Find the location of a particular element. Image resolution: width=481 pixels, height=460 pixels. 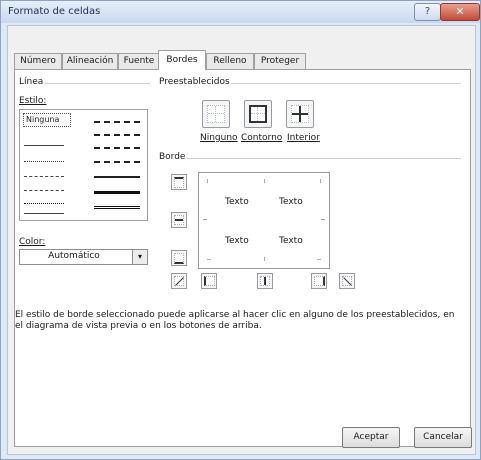

style-option-none: Ninguna is located at coordinates (47, 120).